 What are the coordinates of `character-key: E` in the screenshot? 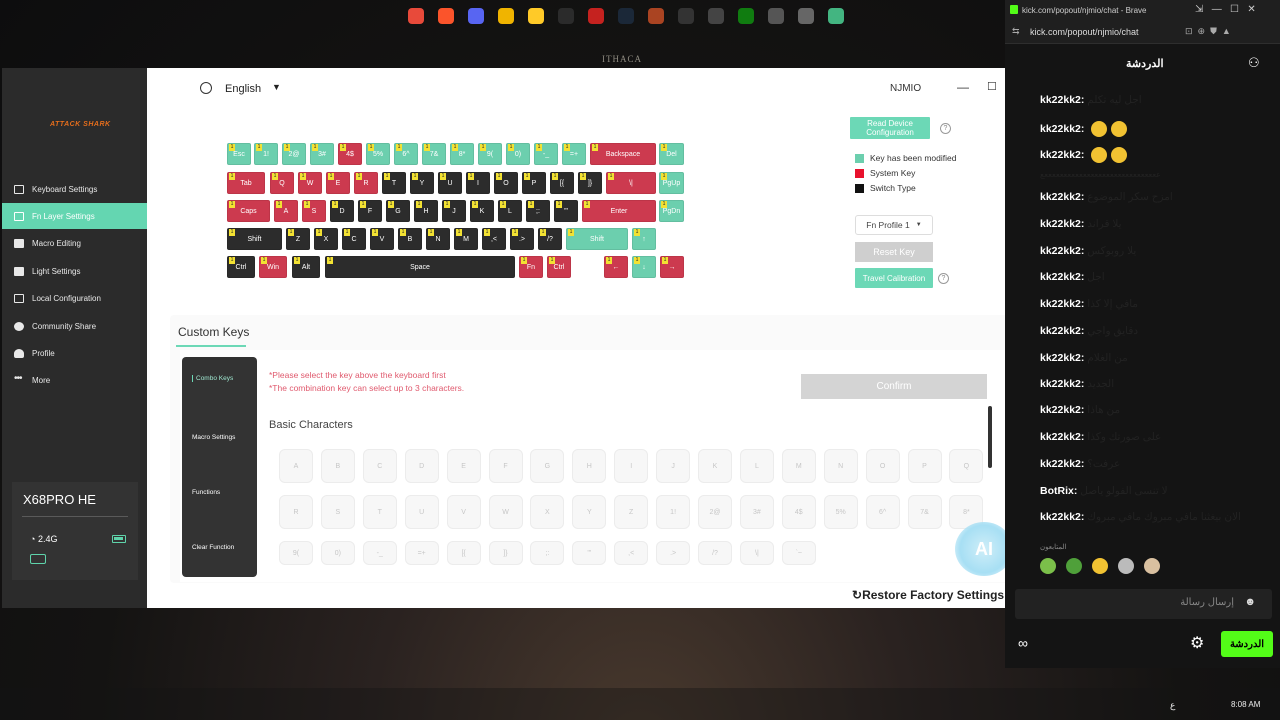 It's located at (463, 466).